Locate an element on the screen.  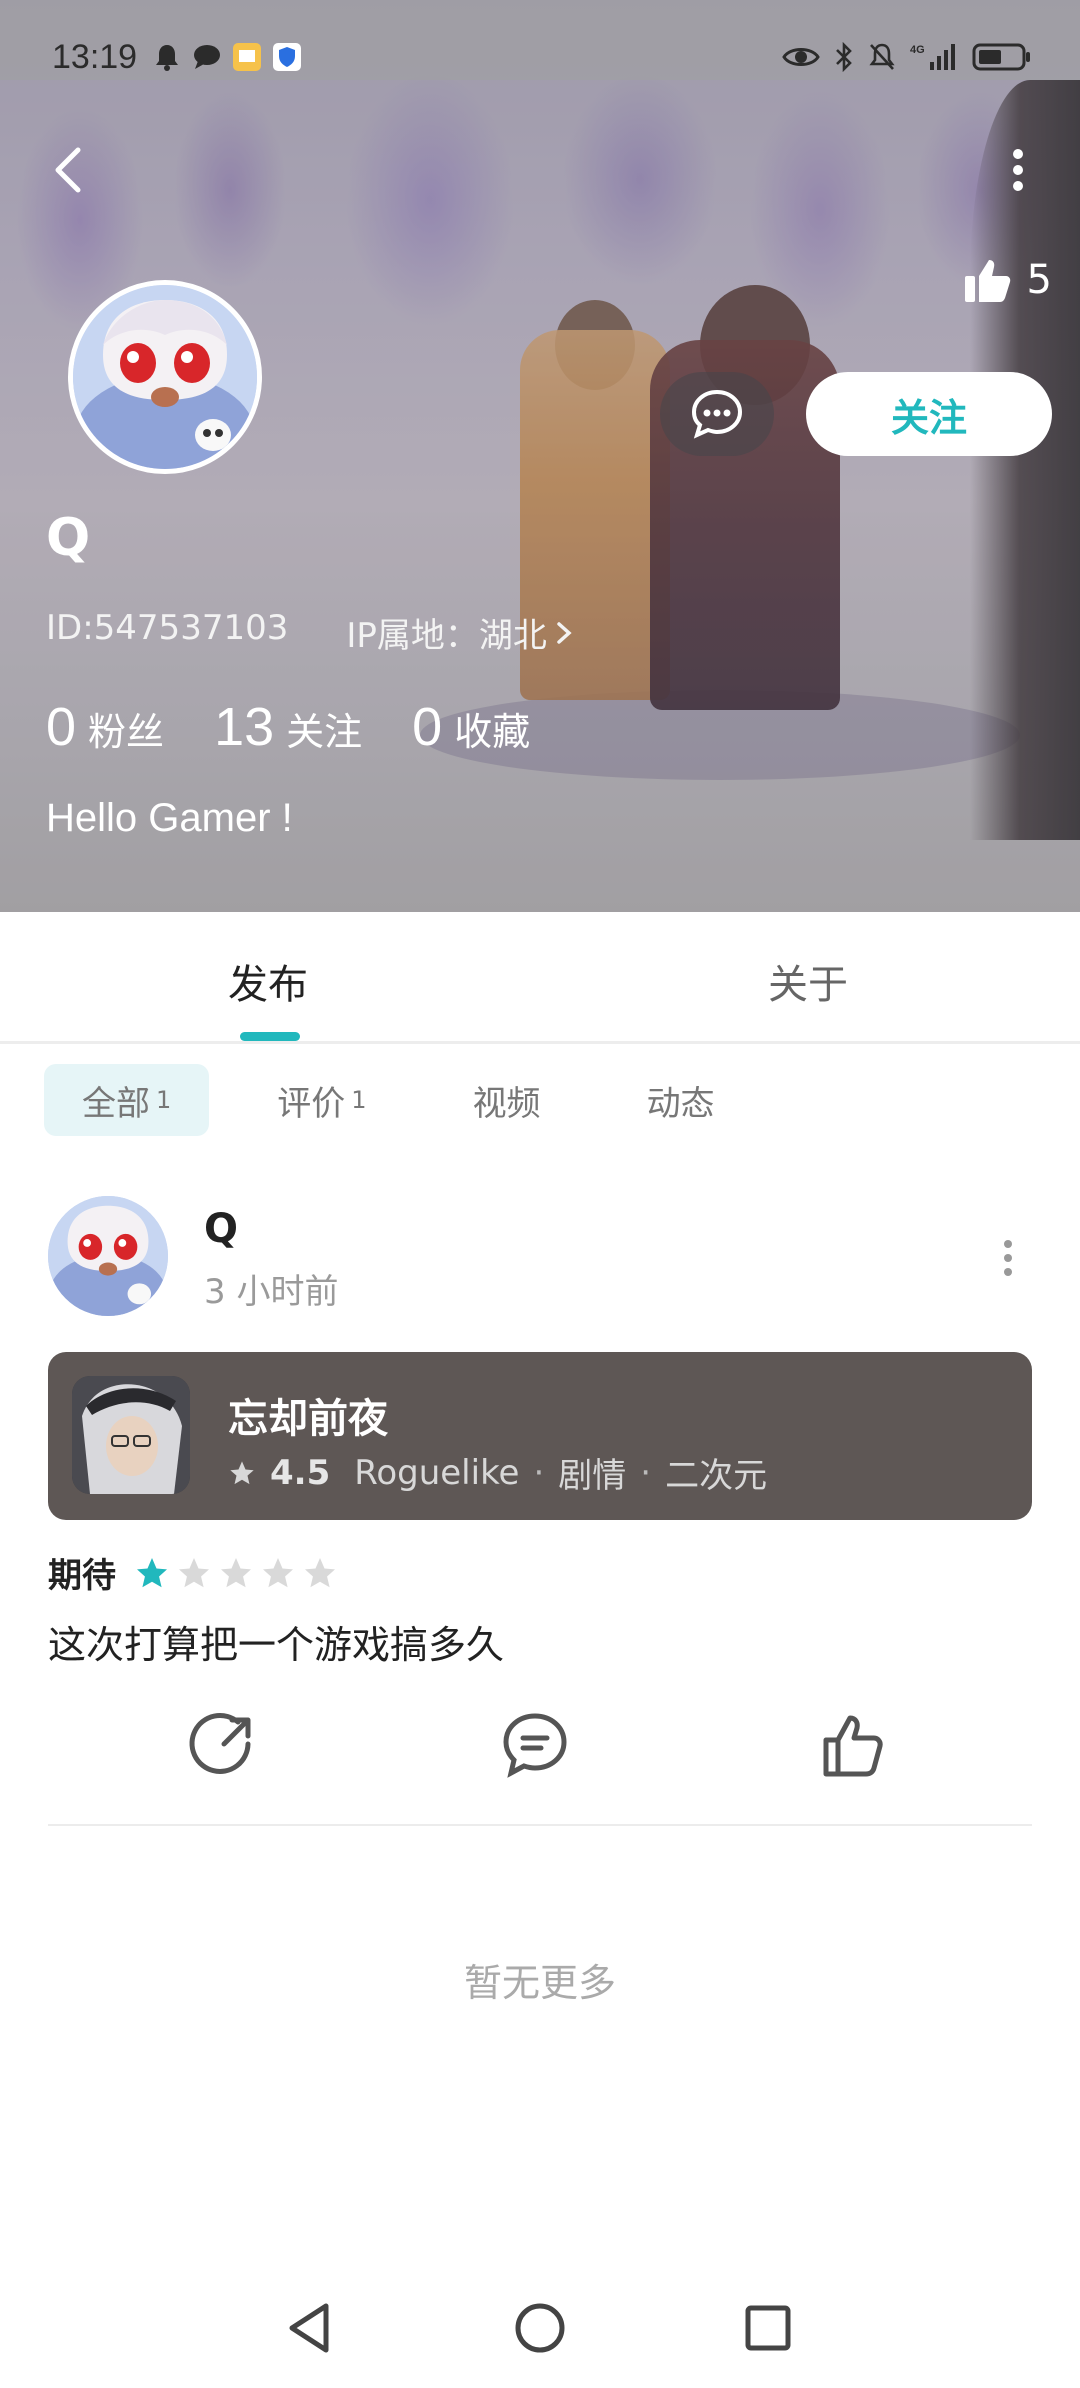
filter-videos-label: 视频 is located at coordinates (506, 1103).